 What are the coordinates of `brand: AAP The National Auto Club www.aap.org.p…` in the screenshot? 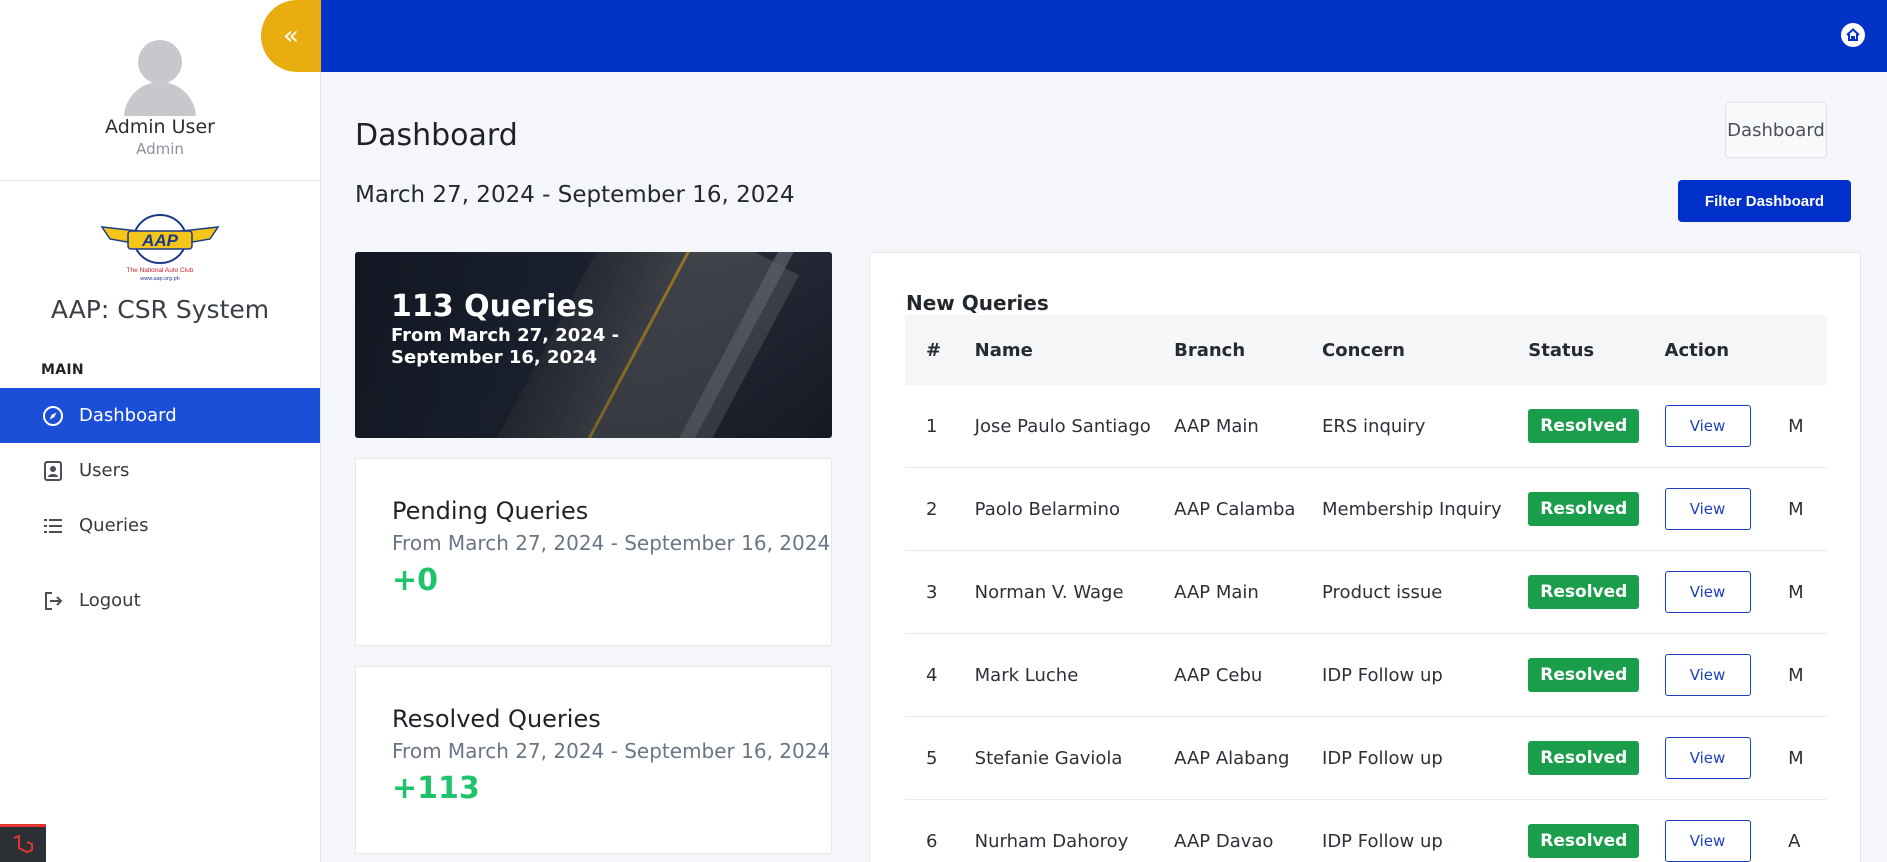 It's located at (160, 252).